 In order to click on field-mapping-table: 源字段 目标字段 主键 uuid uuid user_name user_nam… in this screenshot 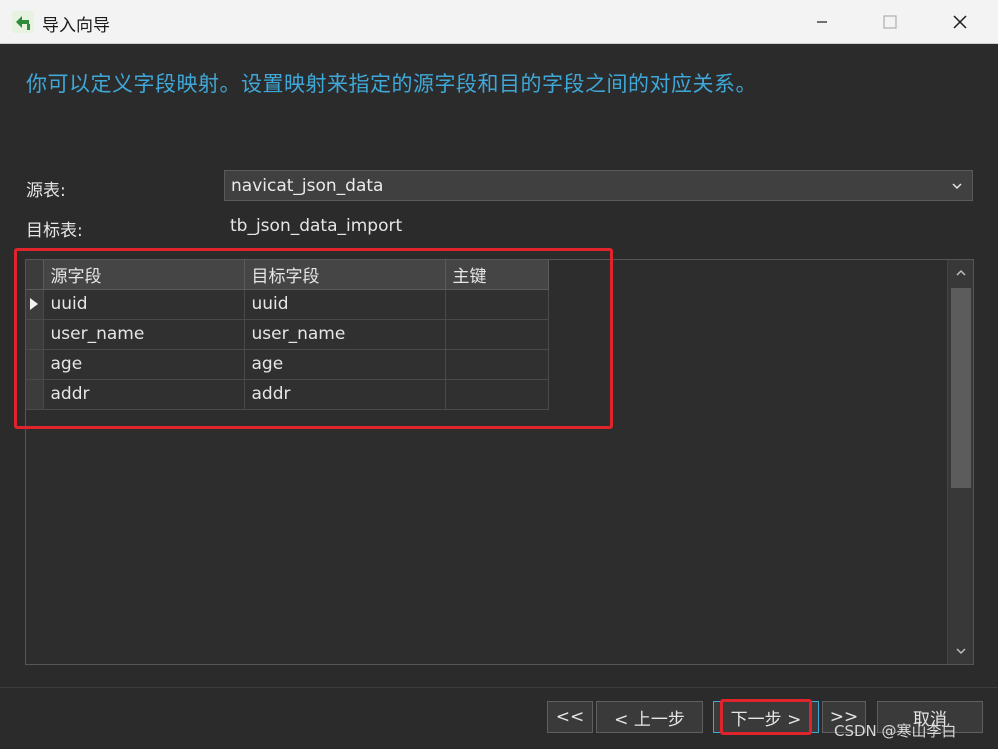, I will do `click(287, 335)`.